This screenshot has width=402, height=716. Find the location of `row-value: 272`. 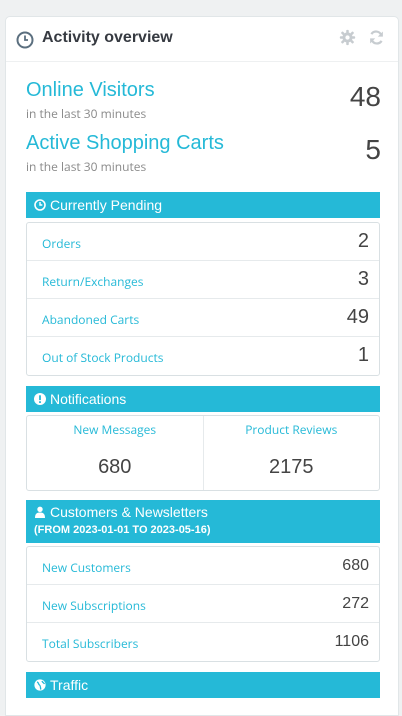

row-value: 272 is located at coordinates (355, 603).